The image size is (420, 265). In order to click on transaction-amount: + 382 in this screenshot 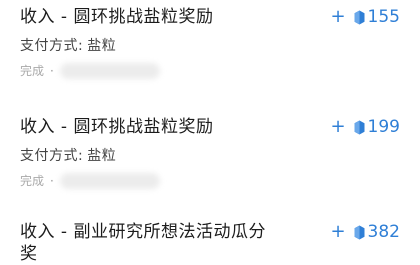, I will do `click(365, 232)`.